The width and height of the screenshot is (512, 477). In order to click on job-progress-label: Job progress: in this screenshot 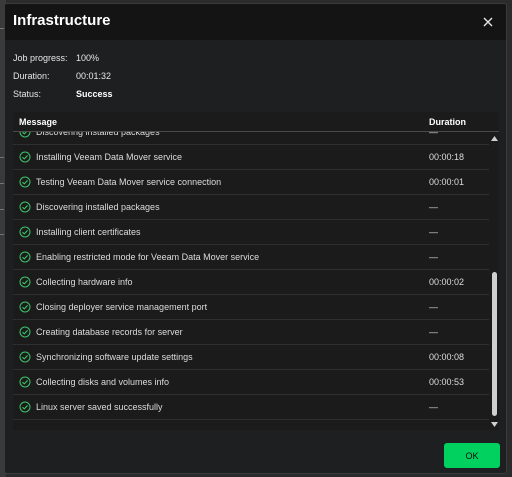, I will do `click(40, 58)`.